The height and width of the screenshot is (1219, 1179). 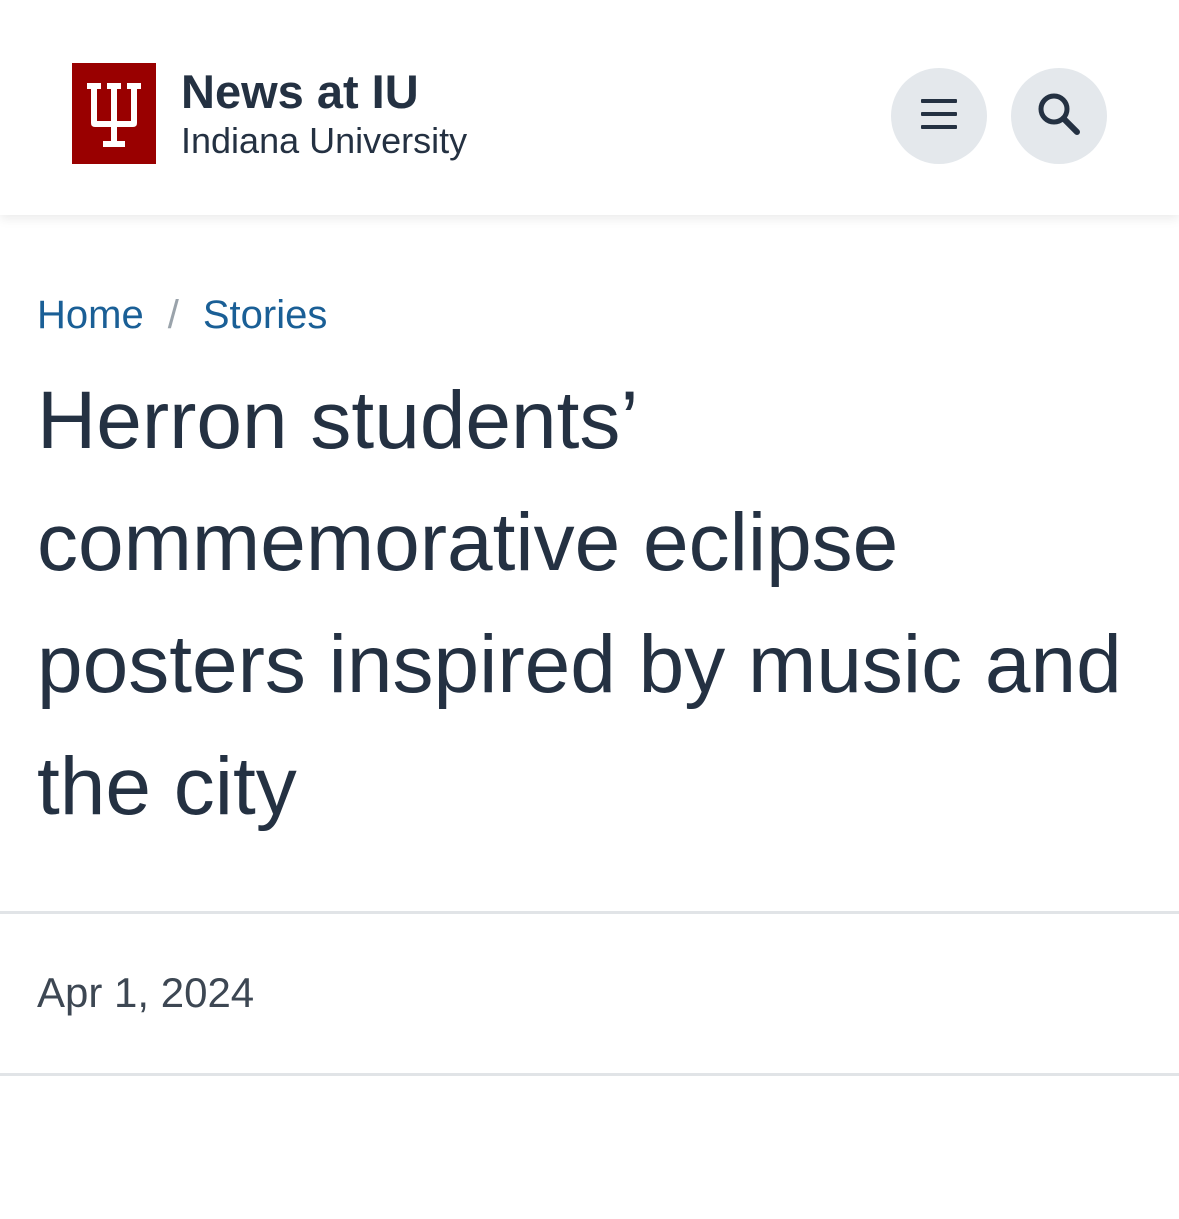 I want to click on site-title: News at IU, so click(x=300, y=92).